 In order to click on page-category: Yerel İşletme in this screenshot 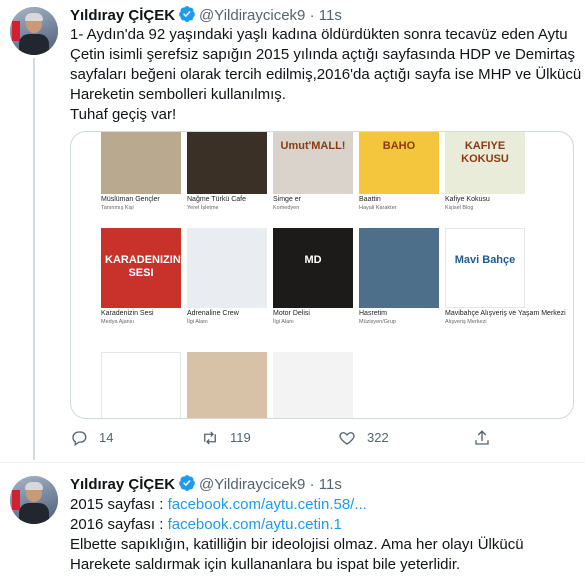, I will do `click(203, 208)`.